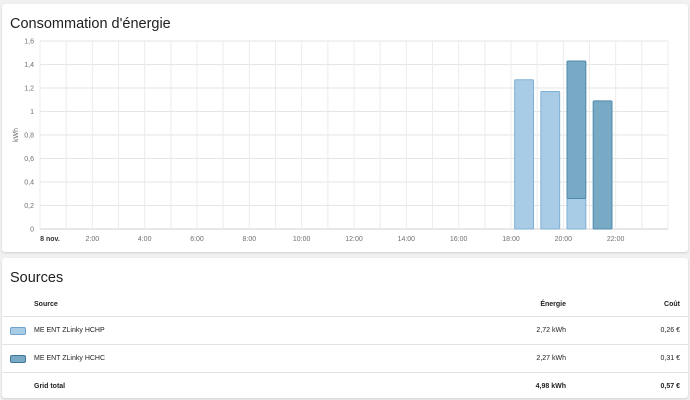 Image resolution: width=690 pixels, height=400 pixels. I want to click on y-tick-label: 1,6, so click(29, 42).